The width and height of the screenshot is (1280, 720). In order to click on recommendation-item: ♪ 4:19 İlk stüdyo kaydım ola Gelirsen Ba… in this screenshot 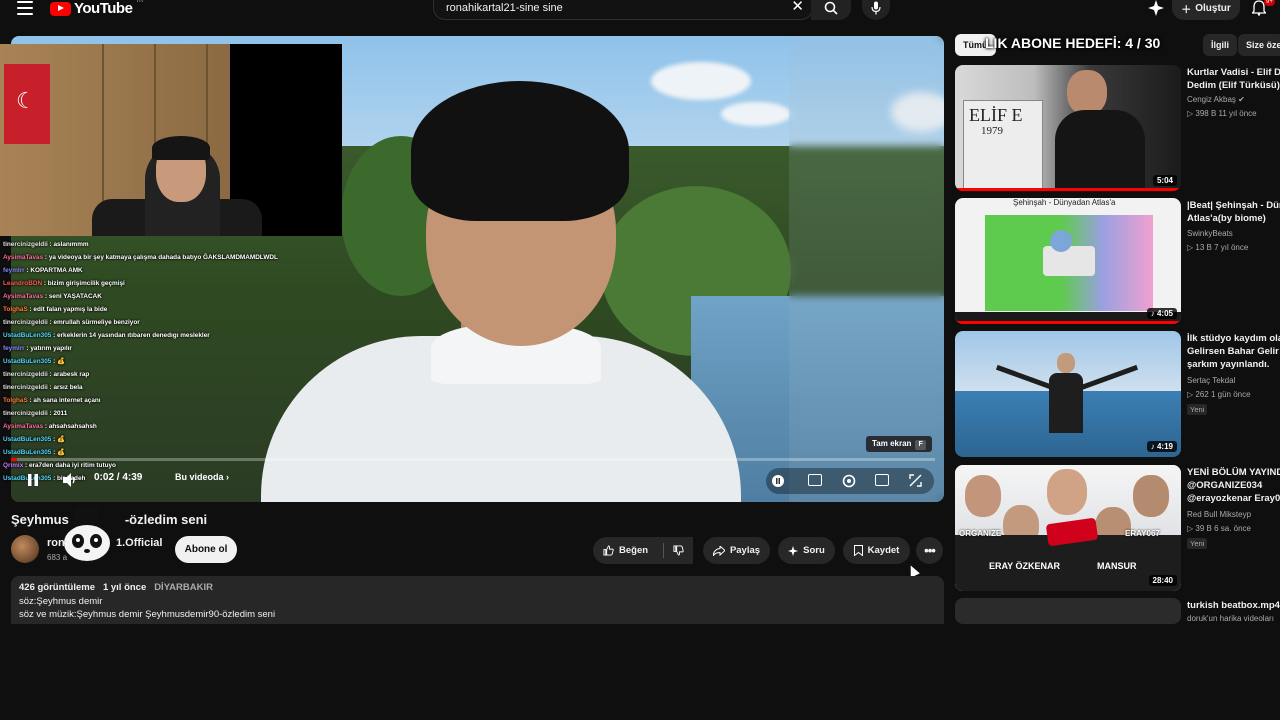, I will do `click(1117, 395)`.